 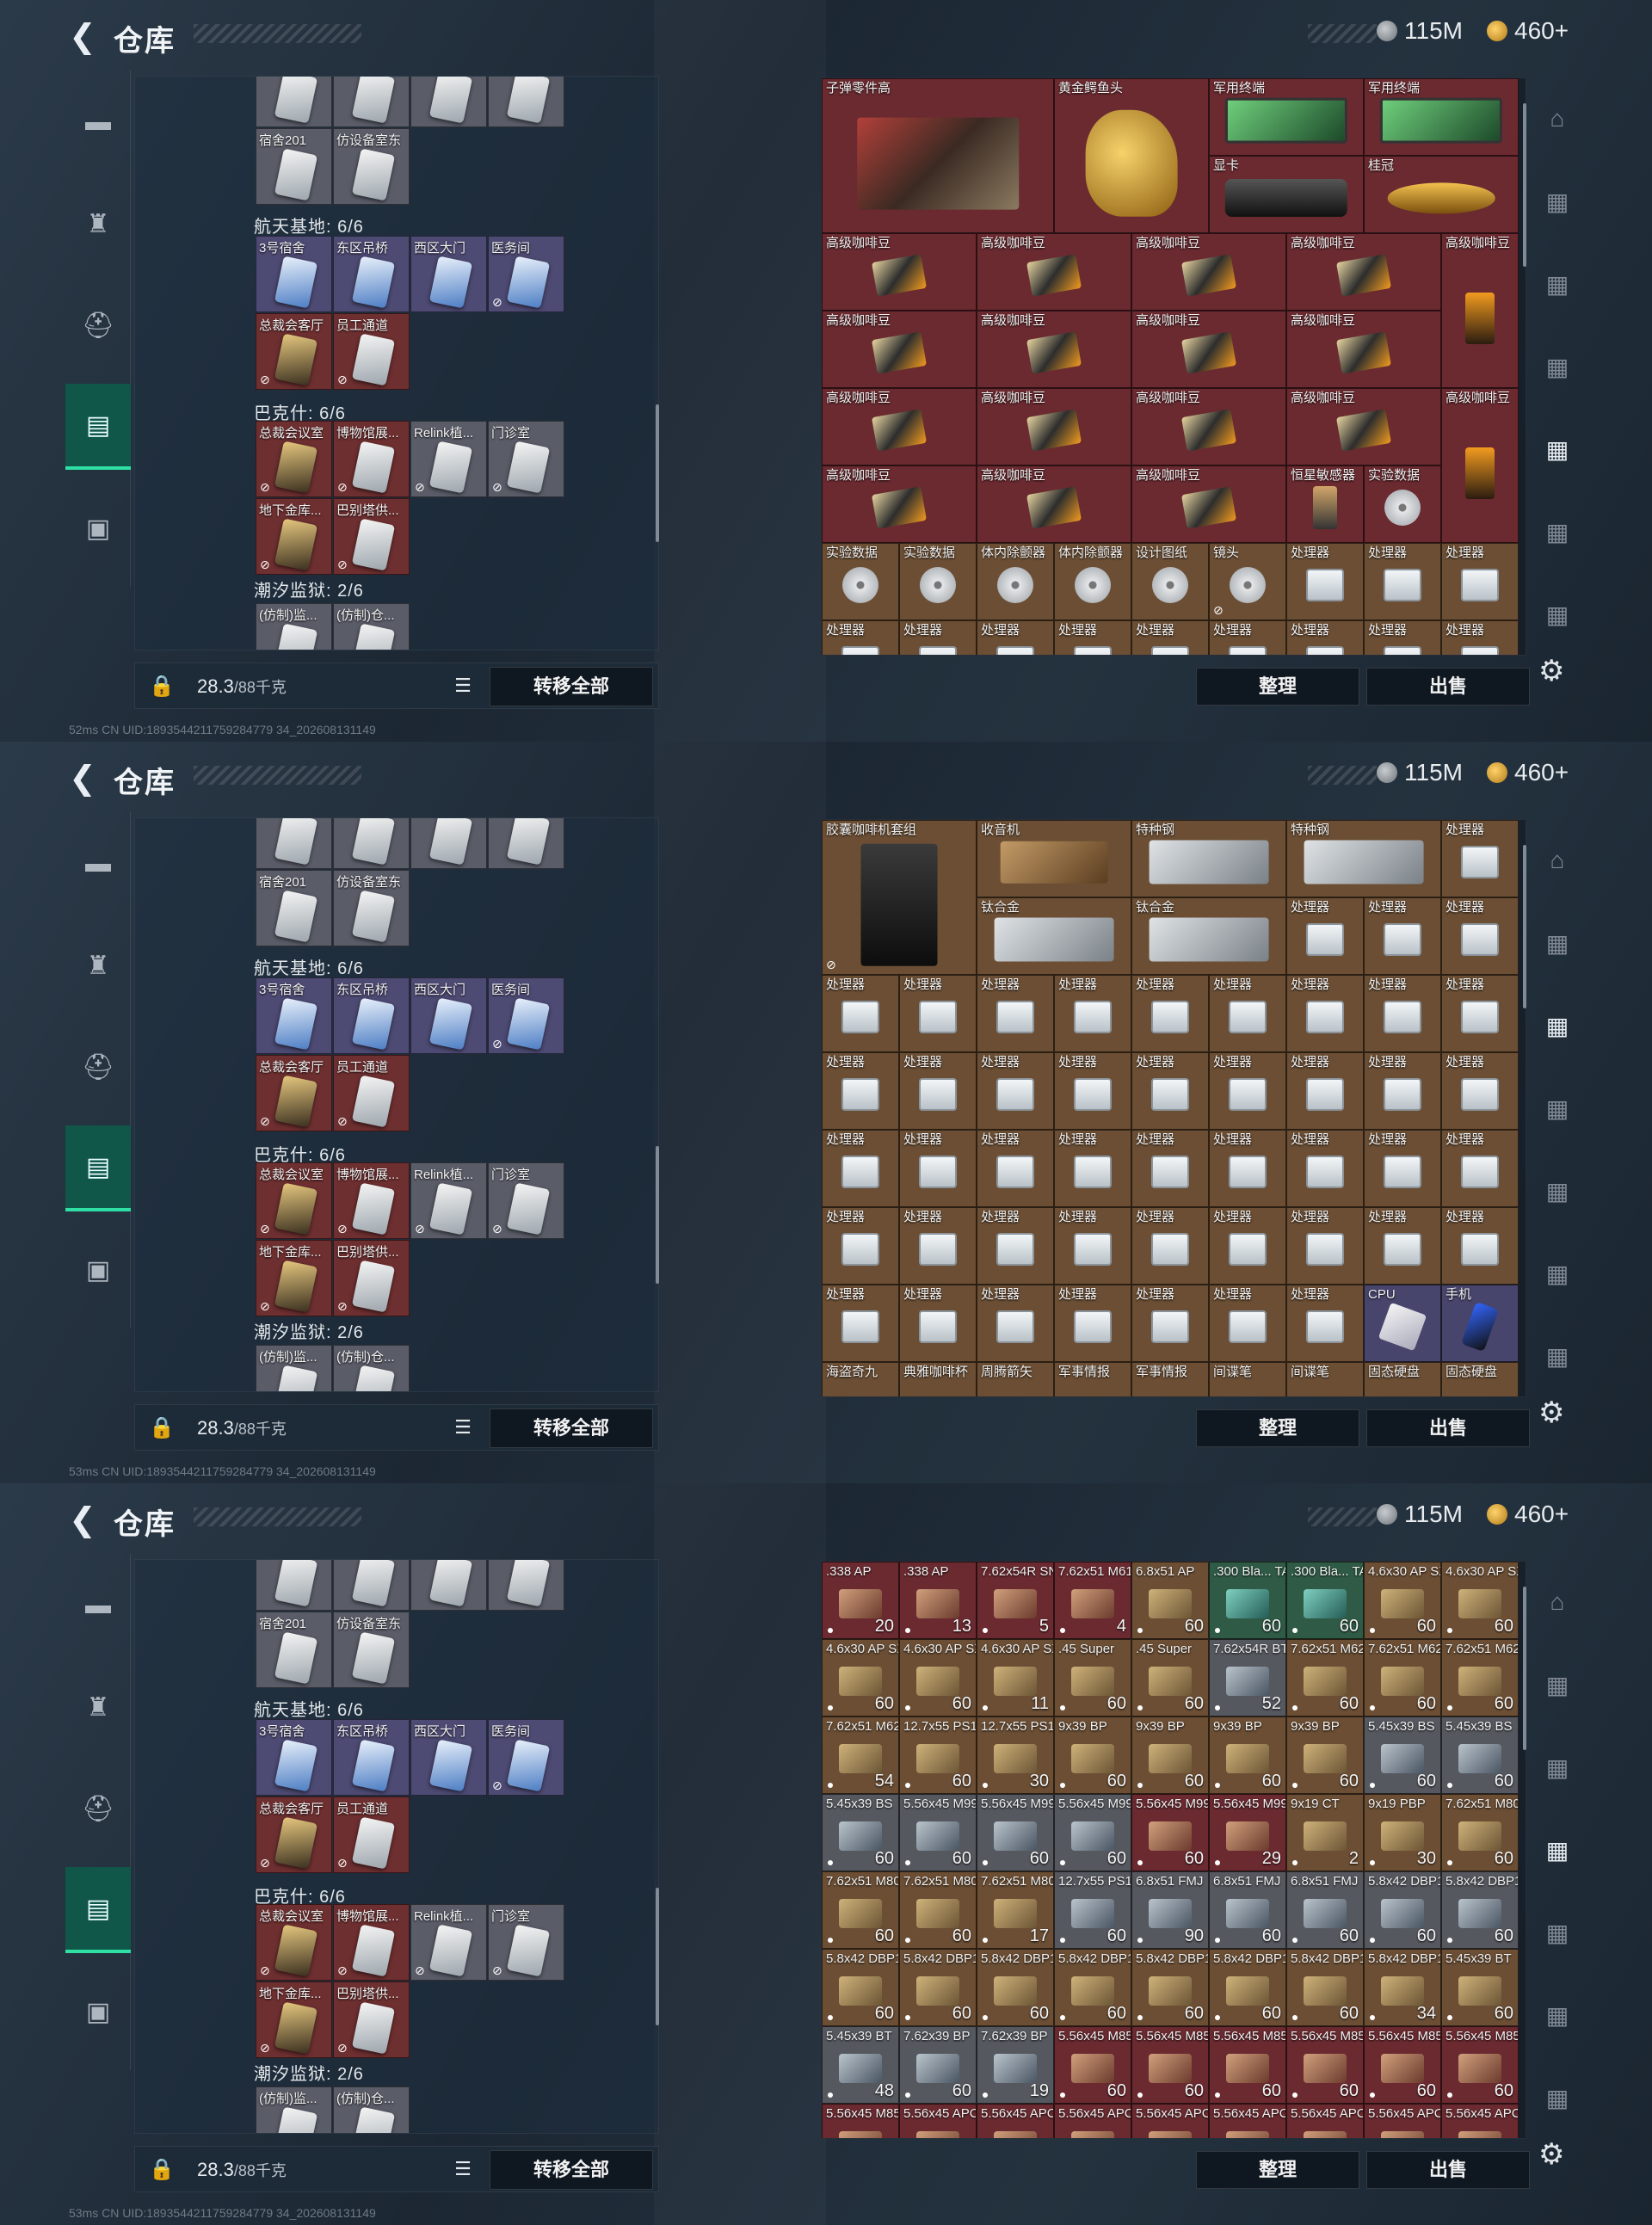 What do you see at coordinates (1448, 687) in the screenshot?
I see `sell-button: 出售` at bounding box center [1448, 687].